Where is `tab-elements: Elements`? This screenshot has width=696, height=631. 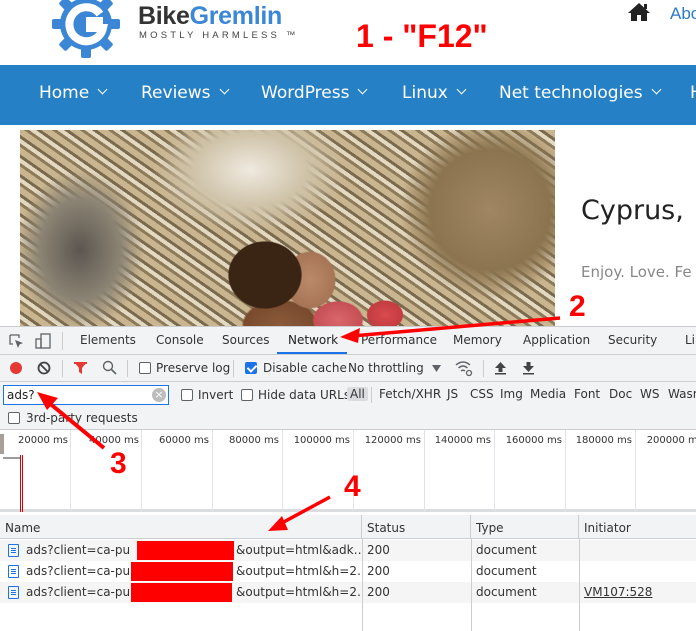
tab-elements: Elements is located at coordinates (108, 340).